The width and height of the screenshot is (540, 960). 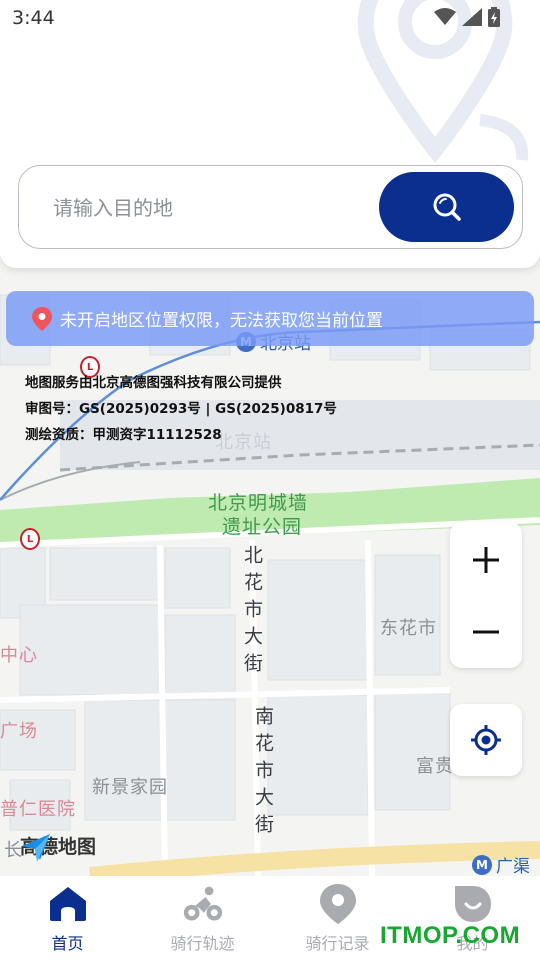 I want to click on map-label-xinjing: 新景家园, so click(x=130, y=787).